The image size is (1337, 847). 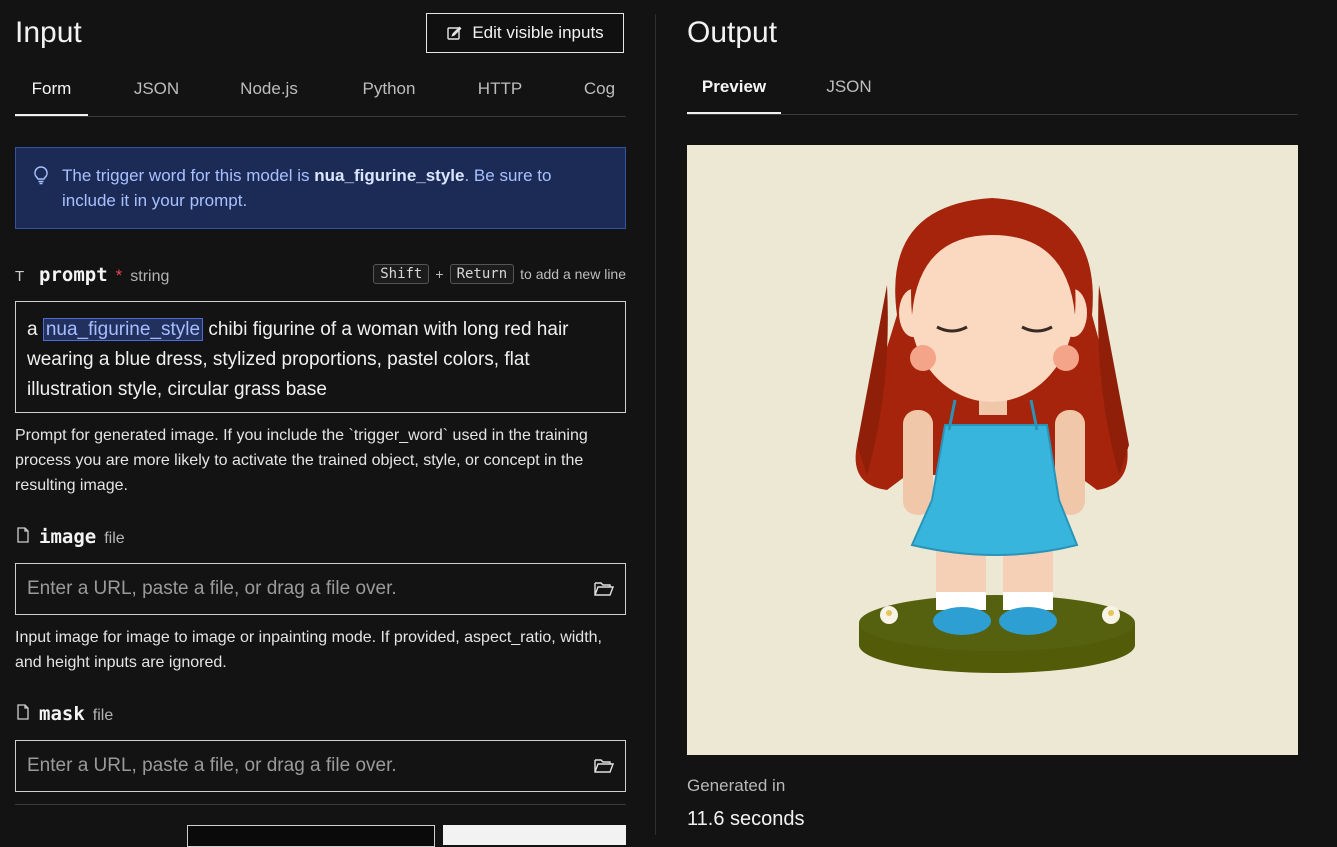 What do you see at coordinates (48, 32) in the screenshot?
I see `input-title: Input` at bounding box center [48, 32].